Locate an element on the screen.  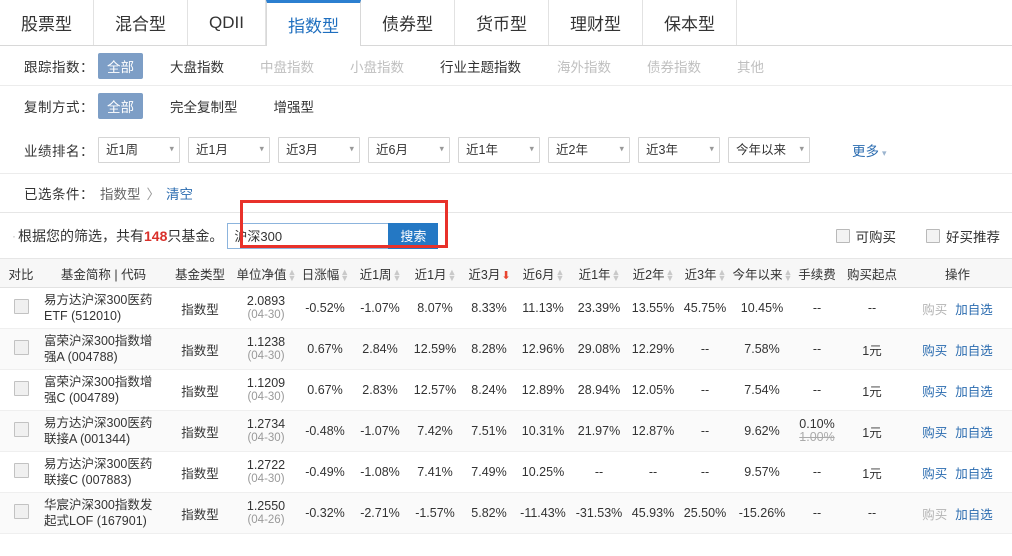
filter-option-0-5: 海外指数 is located at coordinates (584, 67).